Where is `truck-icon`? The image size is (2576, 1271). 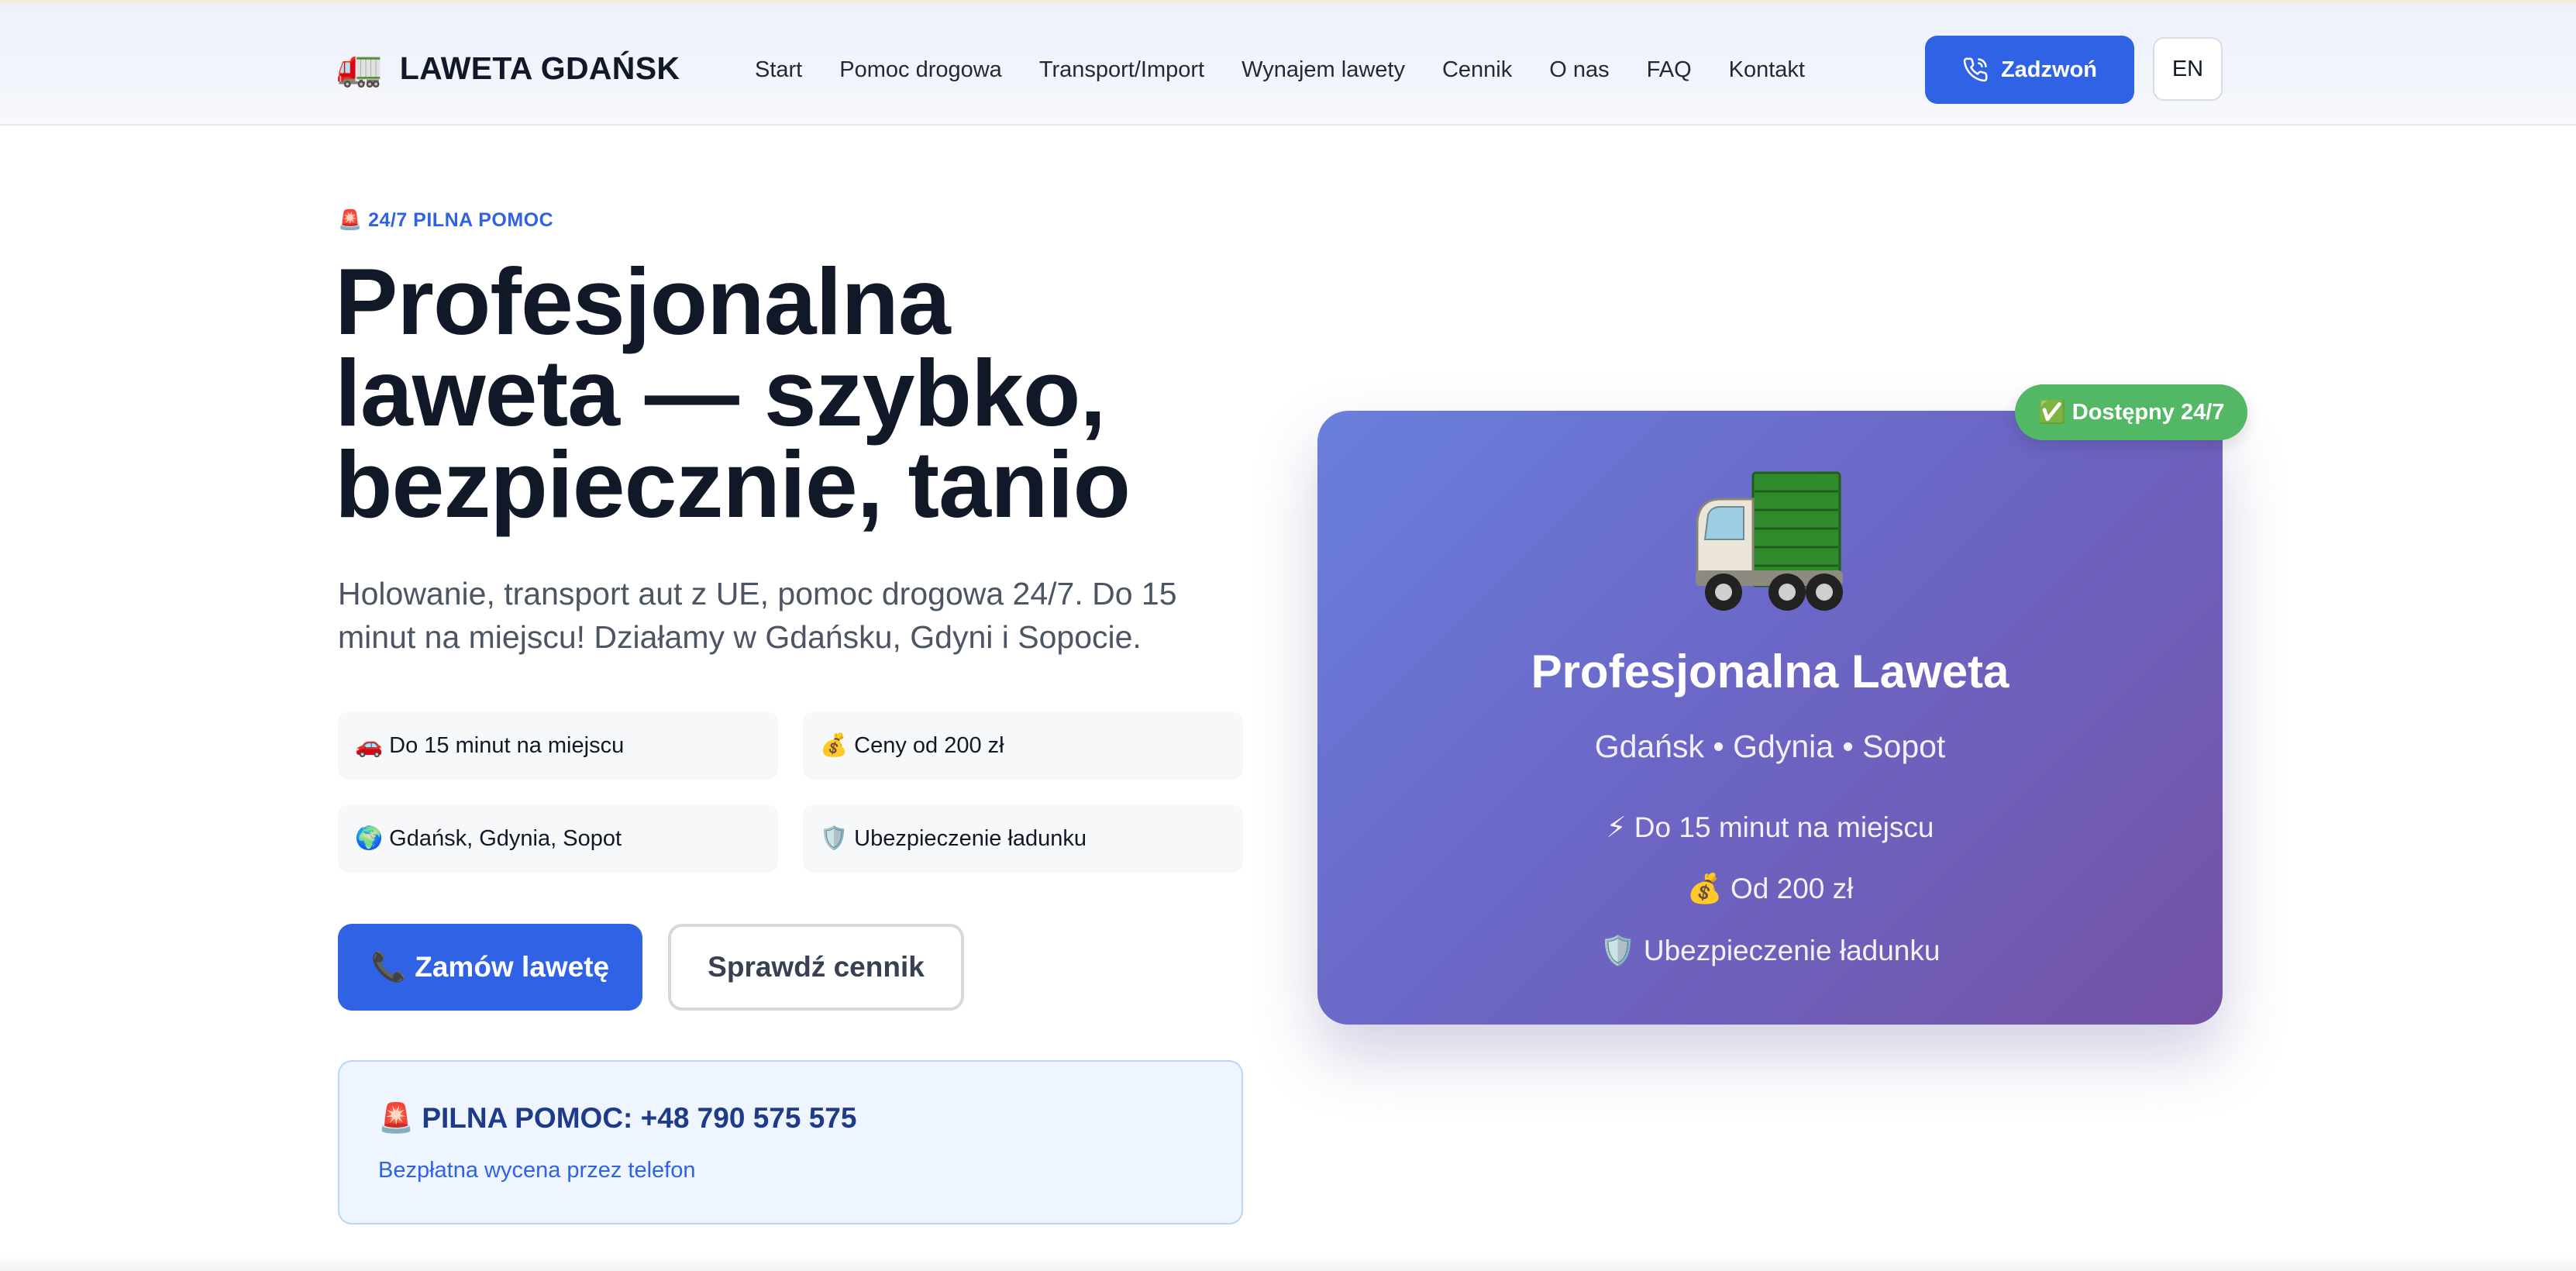 truck-icon is located at coordinates (1770, 541).